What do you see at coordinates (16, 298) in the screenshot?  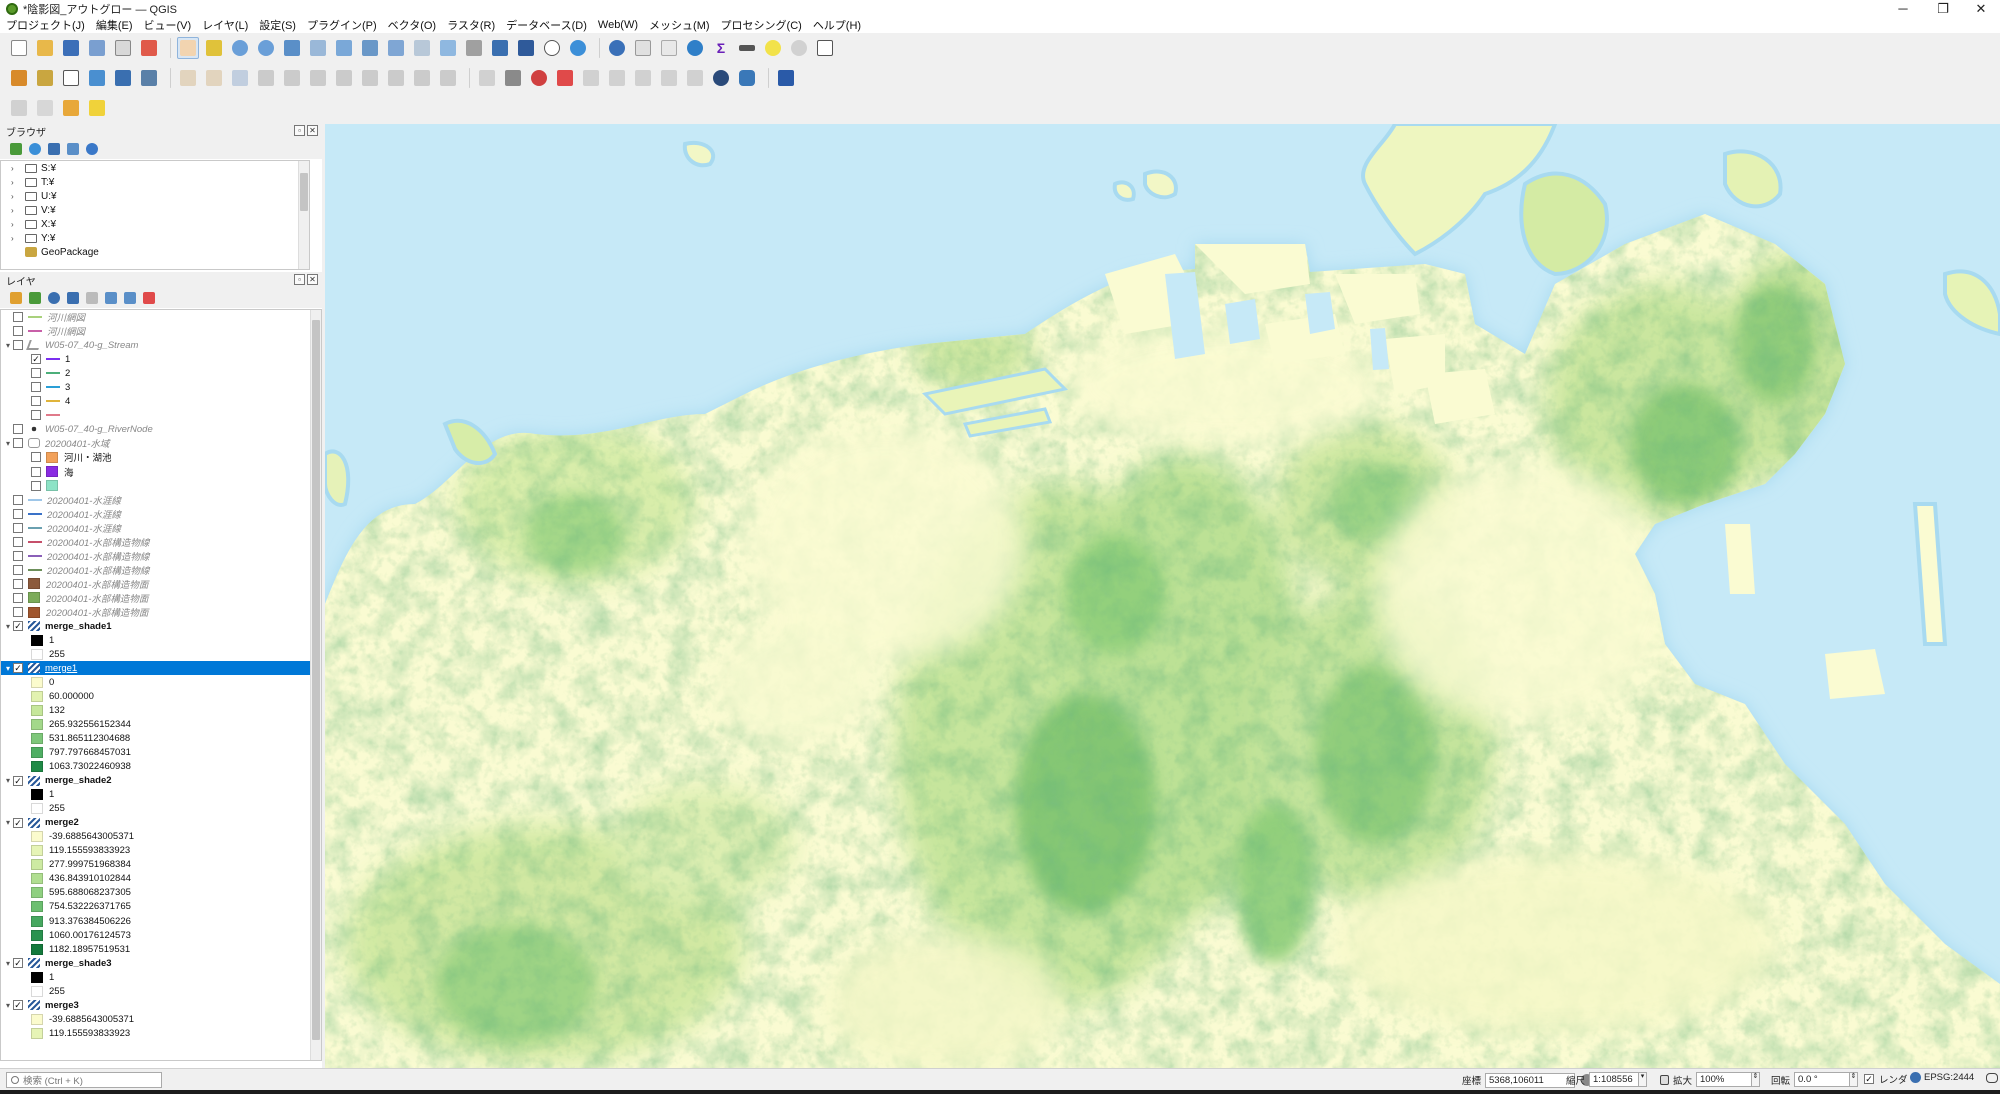 I see `style-panel-icon` at bounding box center [16, 298].